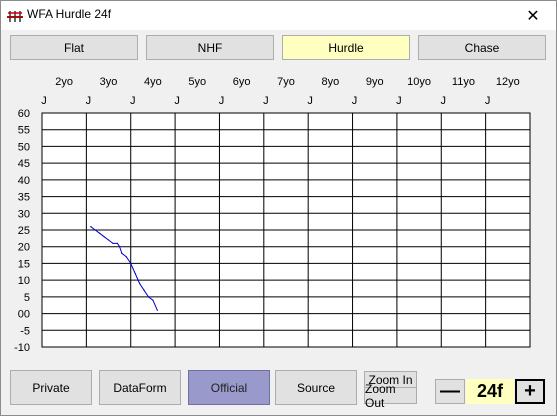  What do you see at coordinates (24, 147) in the screenshot?
I see `y-tick-label: 50` at bounding box center [24, 147].